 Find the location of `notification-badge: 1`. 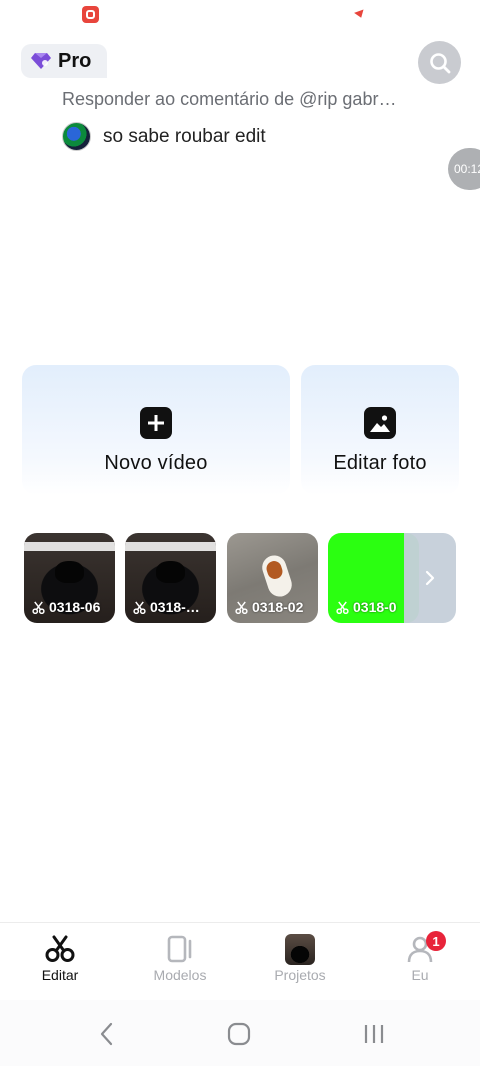

notification-badge: 1 is located at coordinates (436, 941).